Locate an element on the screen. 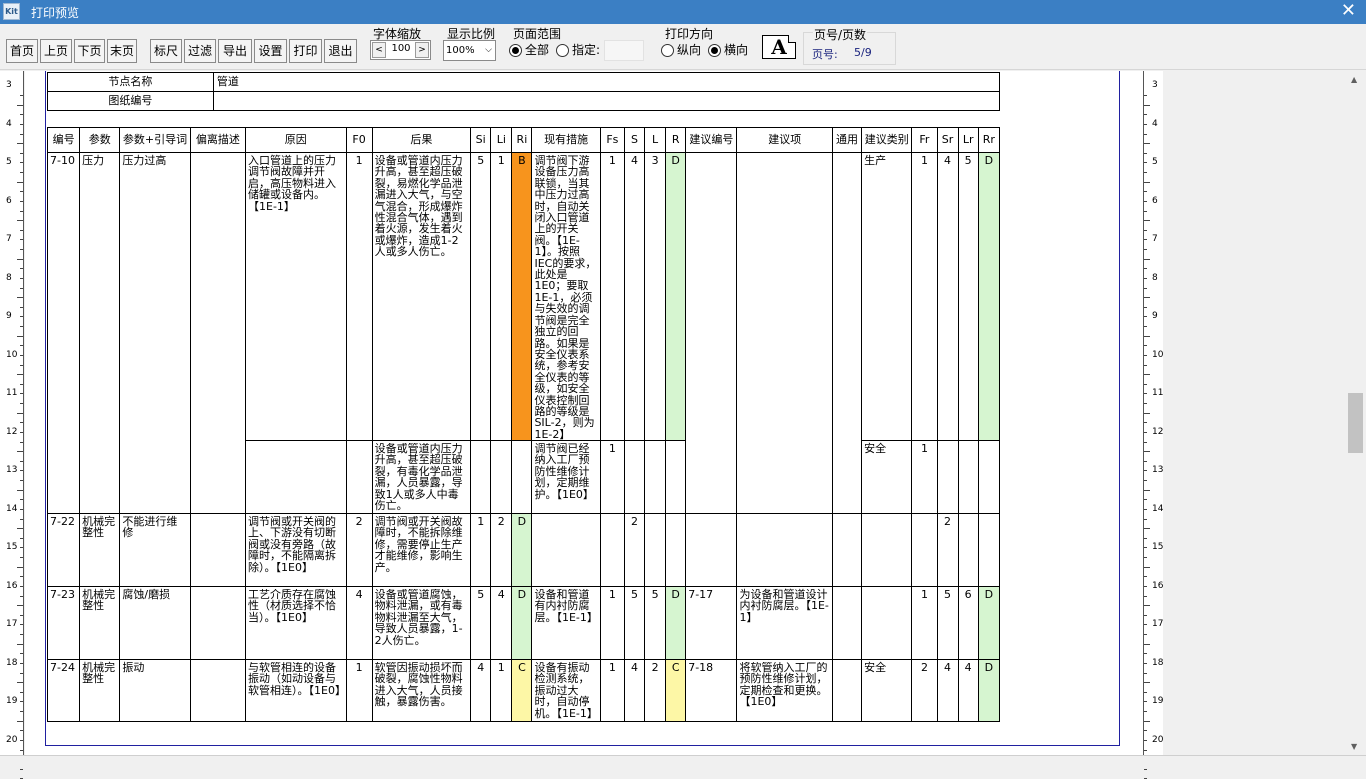  prev-page-button: 上页 is located at coordinates (56, 51).